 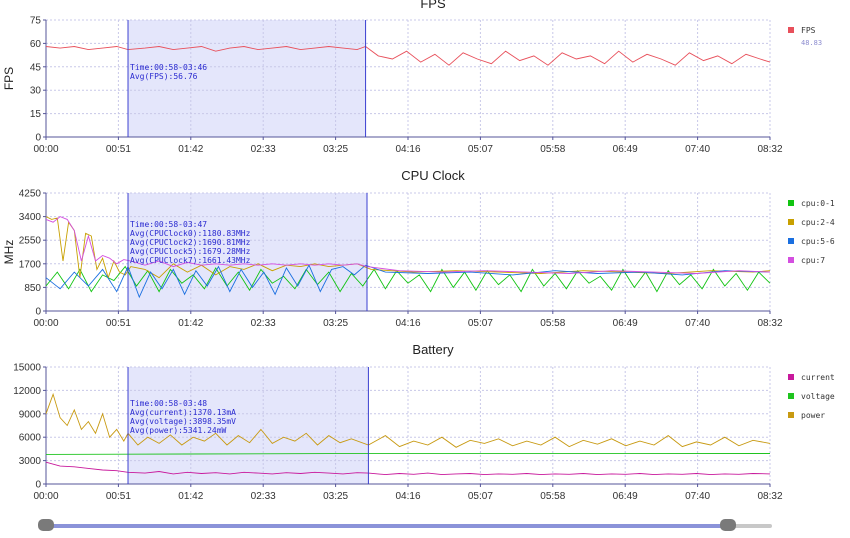 I want to click on y-tick-label: 15000, so click(x=27, y=368).